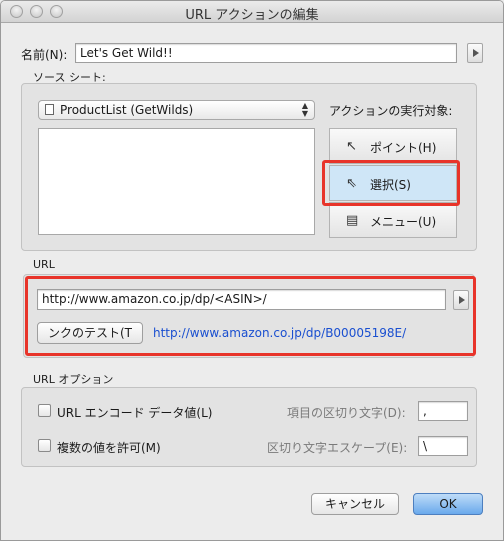 This screenshot has height=541, width=504. I want to click on item-separator-label: 項目の区切り文字(D):, so click(346, 413).